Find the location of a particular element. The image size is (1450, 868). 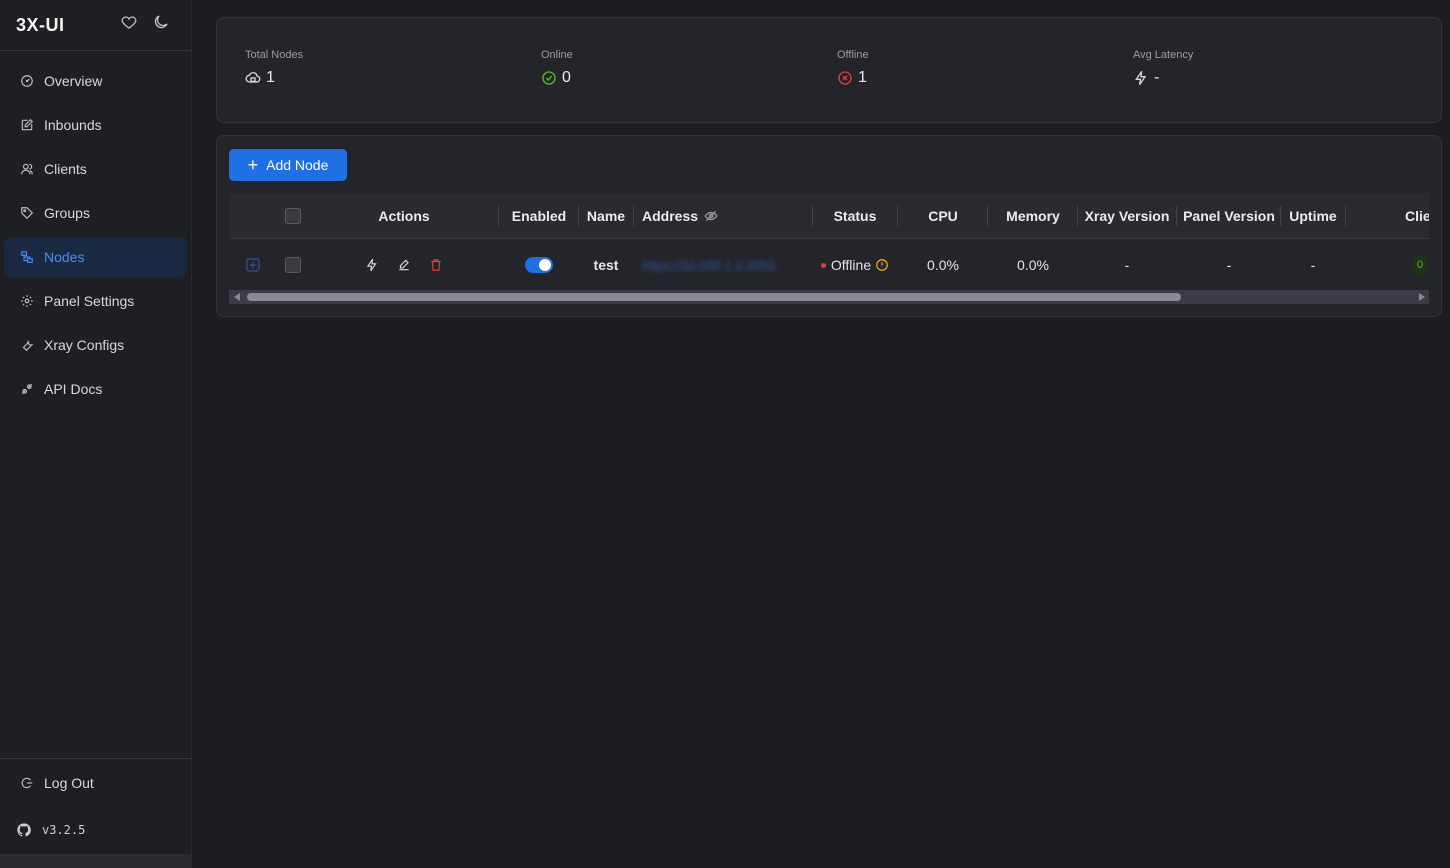

select-all-checkbox-cell is located at coordinates (293, 216).